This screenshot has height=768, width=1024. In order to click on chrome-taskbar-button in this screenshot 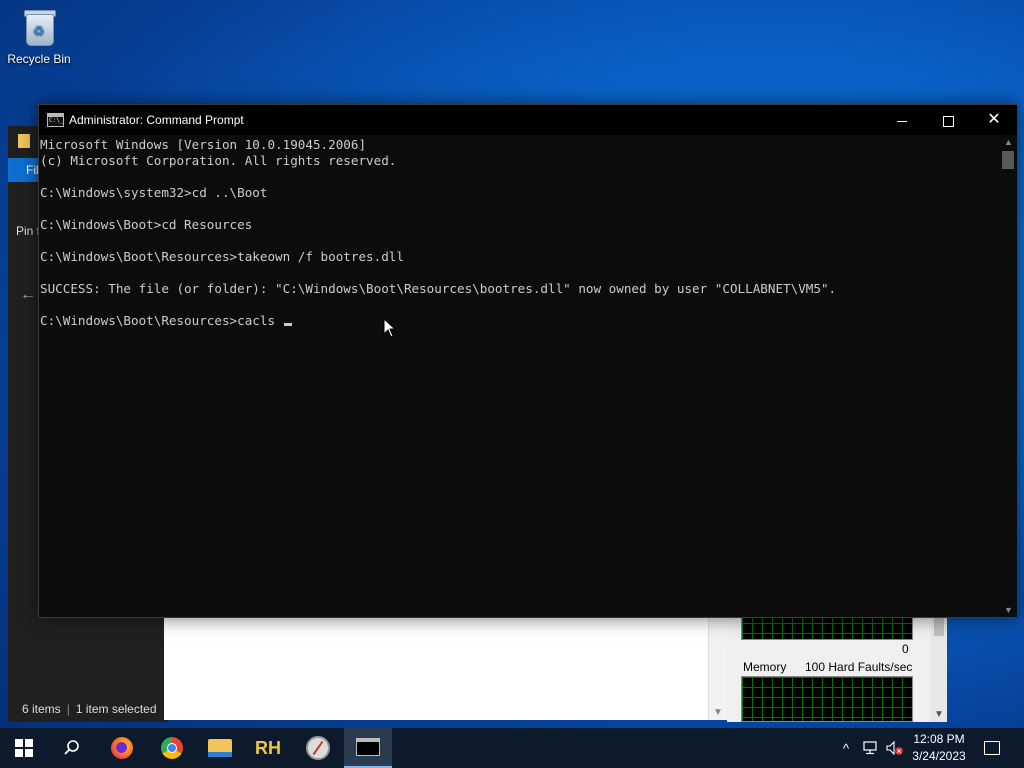, I will do `click(172, 748)`.